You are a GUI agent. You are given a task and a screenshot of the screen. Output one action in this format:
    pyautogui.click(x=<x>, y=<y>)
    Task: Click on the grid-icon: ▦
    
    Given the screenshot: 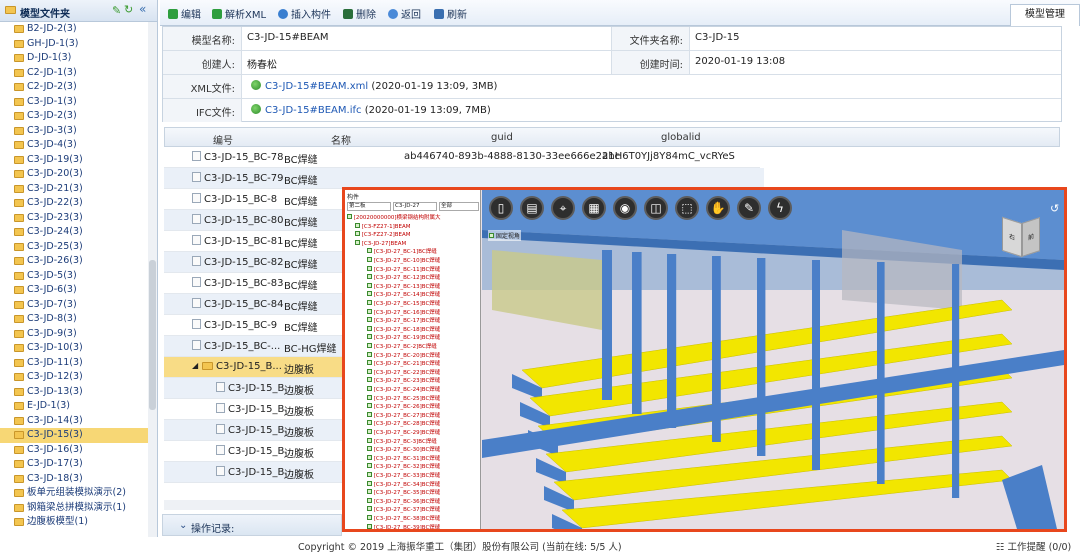 What is the action you would take?
    pyautogui.click(x=594, y=208)
    